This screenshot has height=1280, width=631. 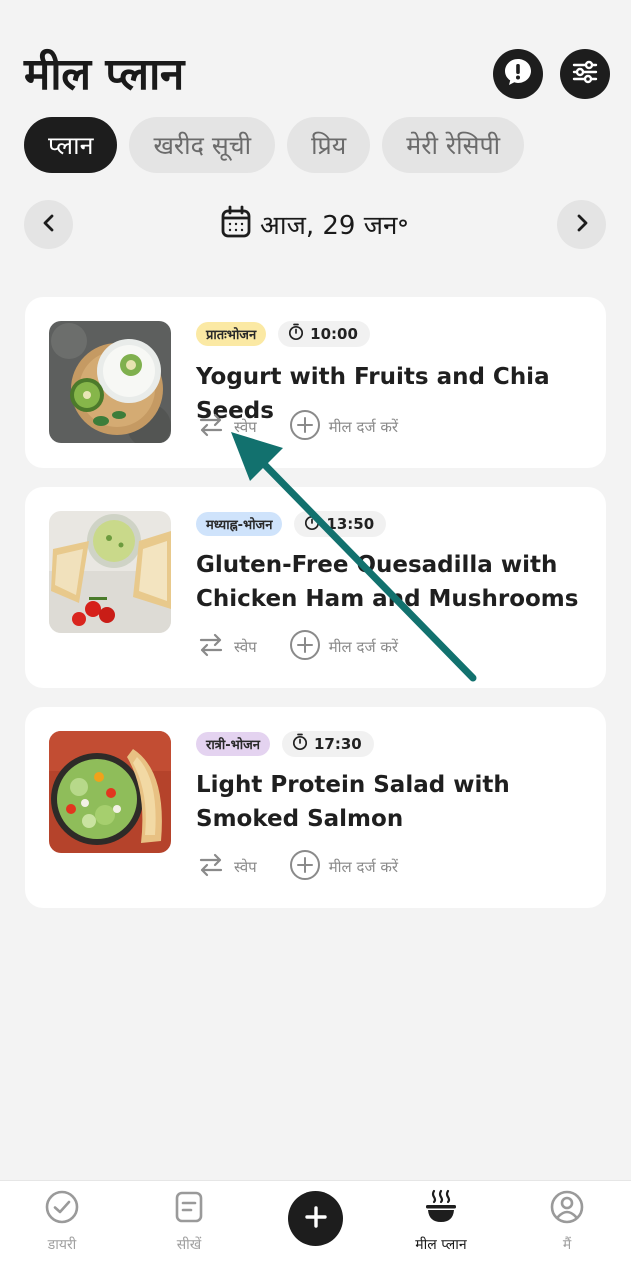 I want to click on filter-settings-button, so click(x=585, y=74).